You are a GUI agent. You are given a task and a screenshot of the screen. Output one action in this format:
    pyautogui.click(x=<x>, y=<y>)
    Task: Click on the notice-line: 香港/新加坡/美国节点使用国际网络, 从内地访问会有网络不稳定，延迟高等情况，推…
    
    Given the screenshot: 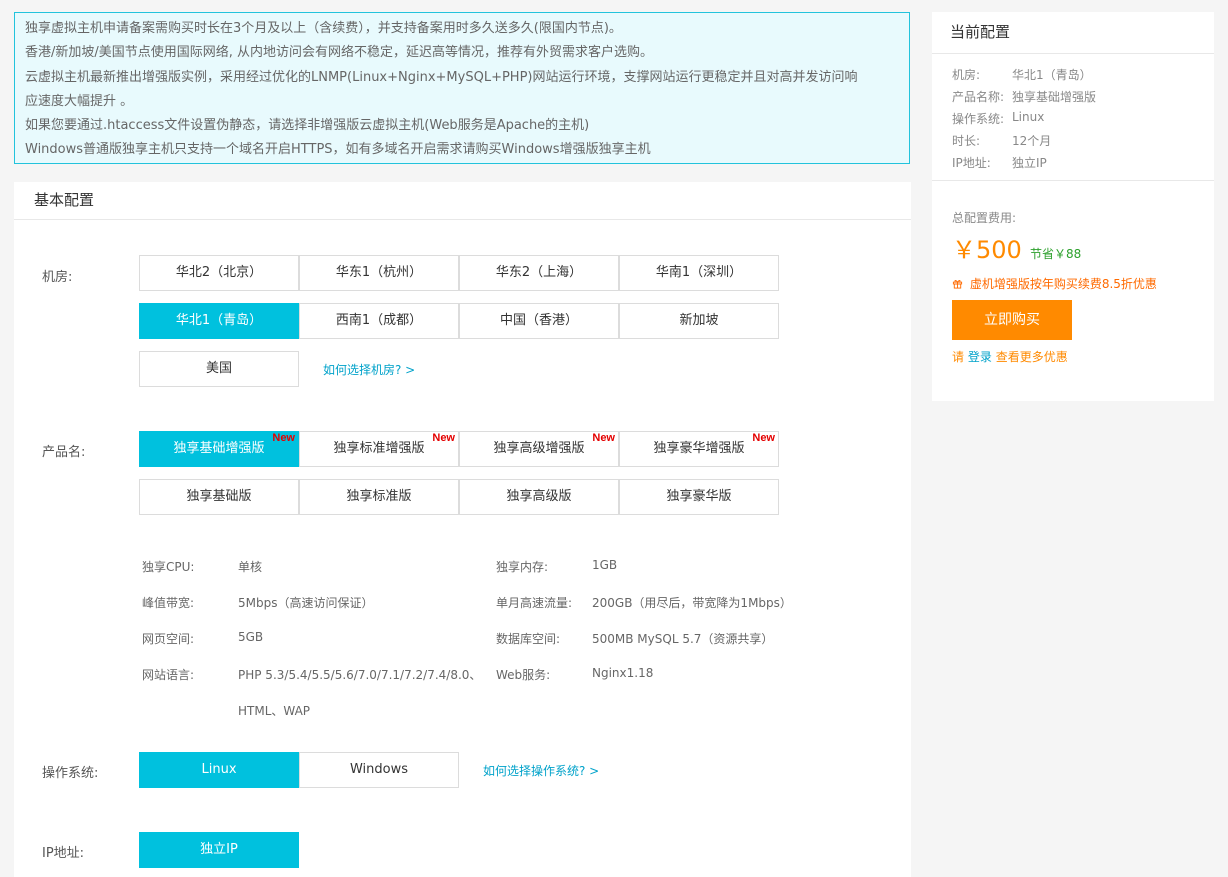 What is the action you would take?
    pyautogui.click(x=339, y=53)
    